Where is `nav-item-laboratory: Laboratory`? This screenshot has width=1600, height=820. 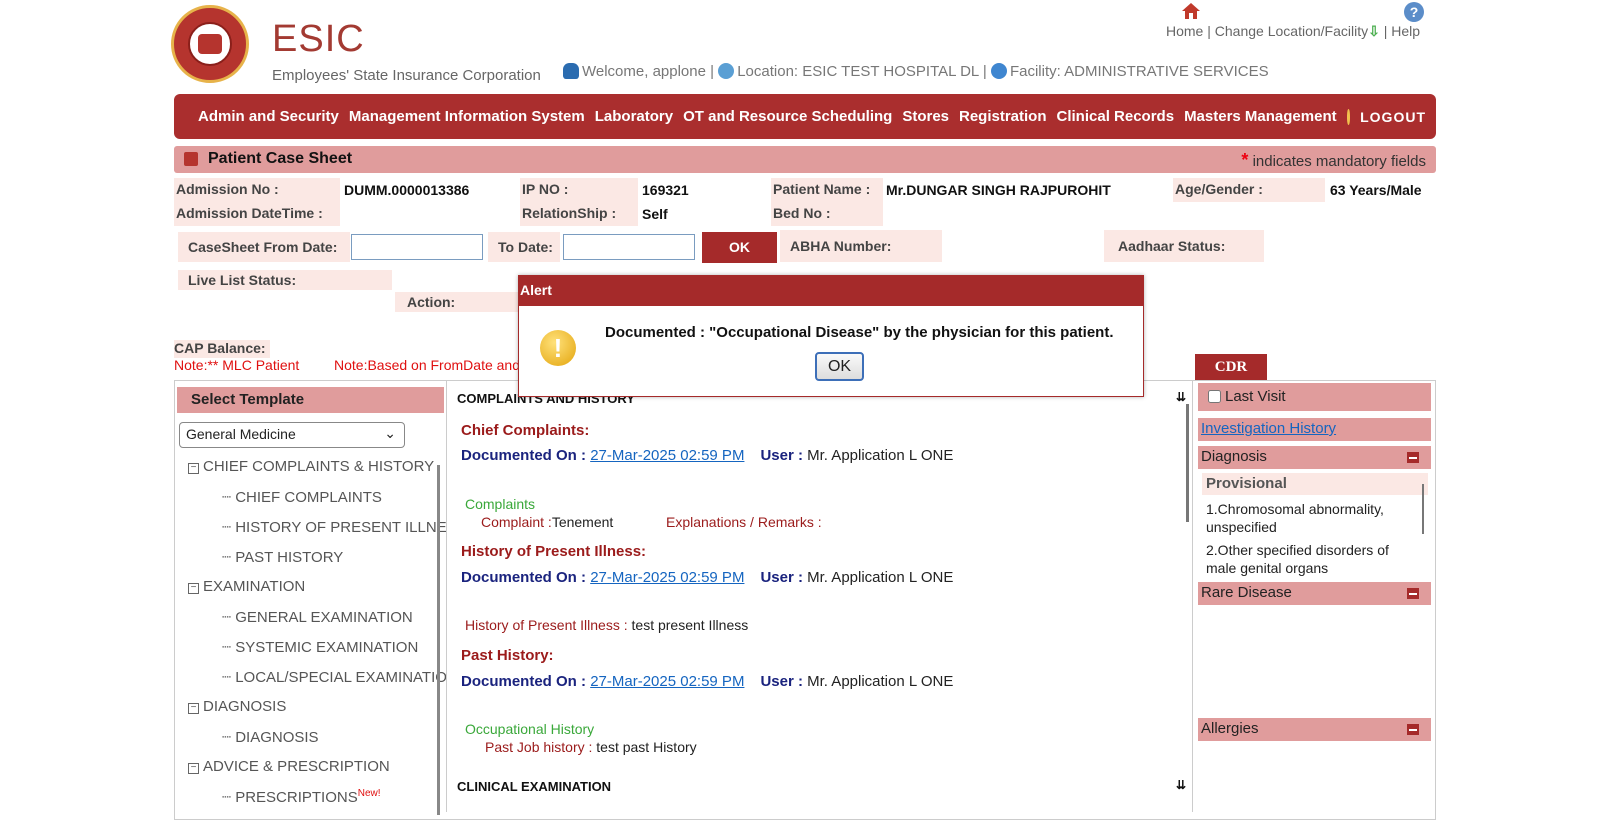 nav-item-laboratory: Laboratory is located at coordinates (634, 116).